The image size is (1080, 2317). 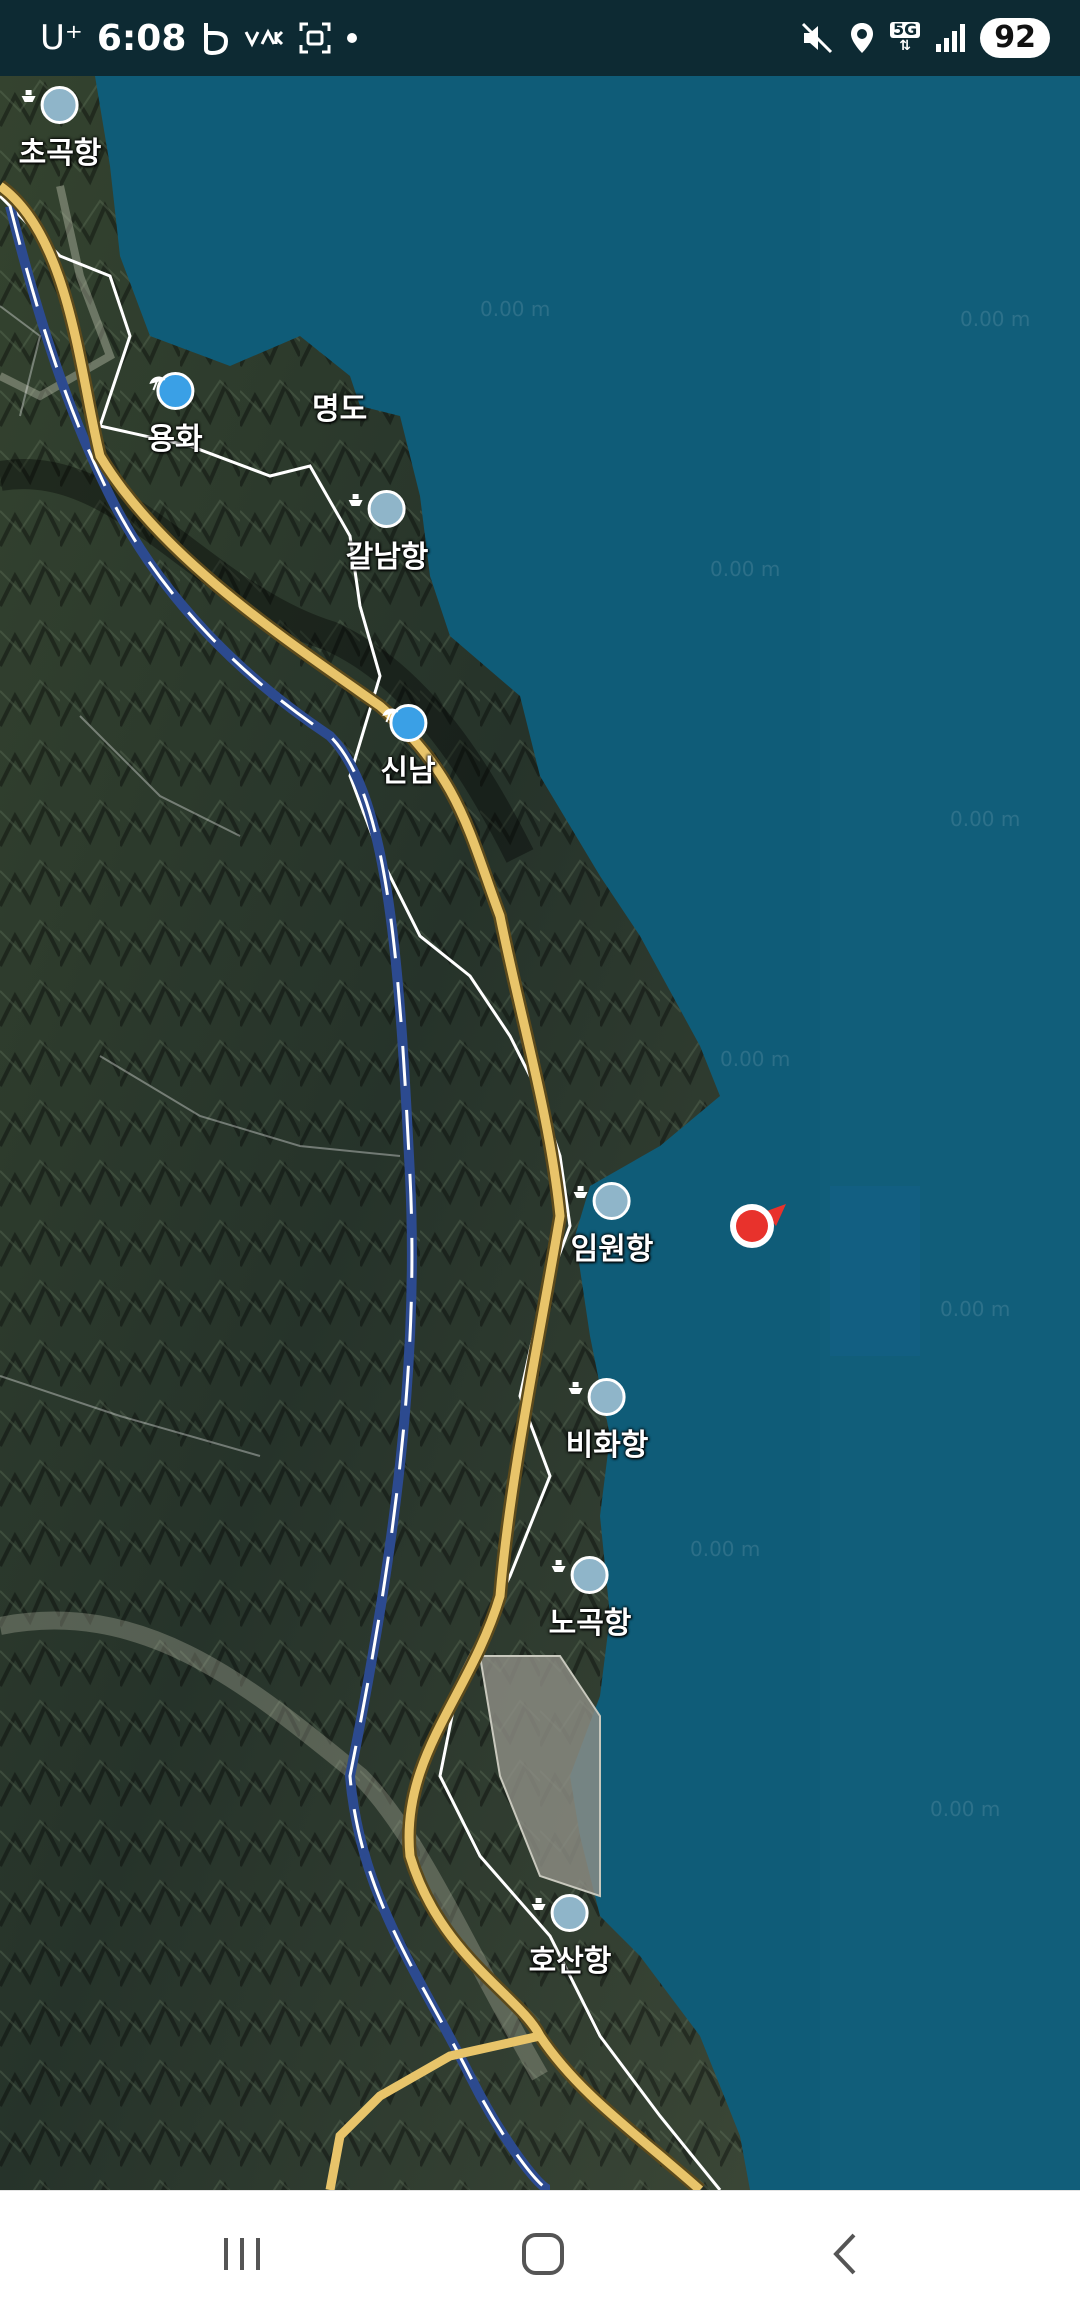 What do you see at coordinates (264, 38) in the screenshot?
I see `kakao-icon` at bounding box center [264, 38].